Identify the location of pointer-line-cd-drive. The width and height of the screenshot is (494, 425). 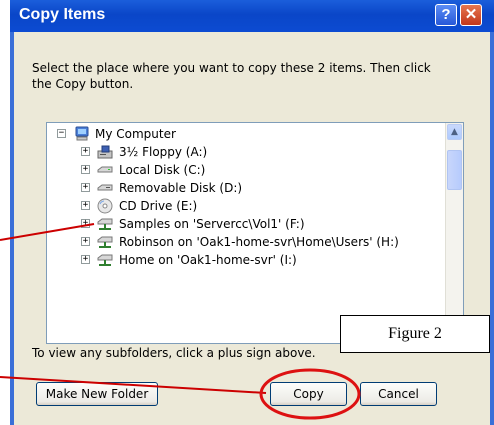
(47, 232).